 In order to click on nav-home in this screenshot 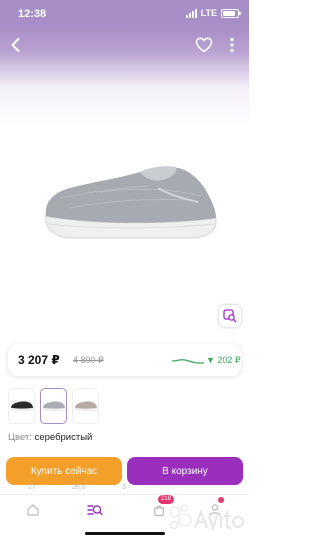, I will do `click(33, 510)`.